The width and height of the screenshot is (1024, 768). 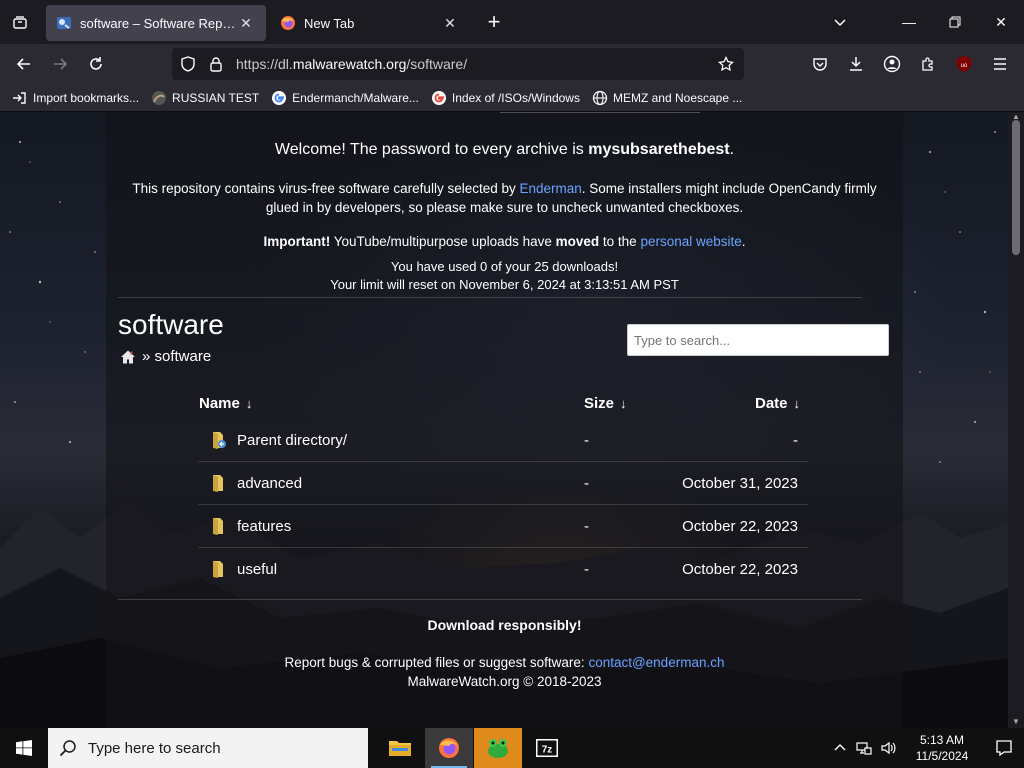 I want to click on scroll-down-icon: ▼, so click(x=1016, y=721).